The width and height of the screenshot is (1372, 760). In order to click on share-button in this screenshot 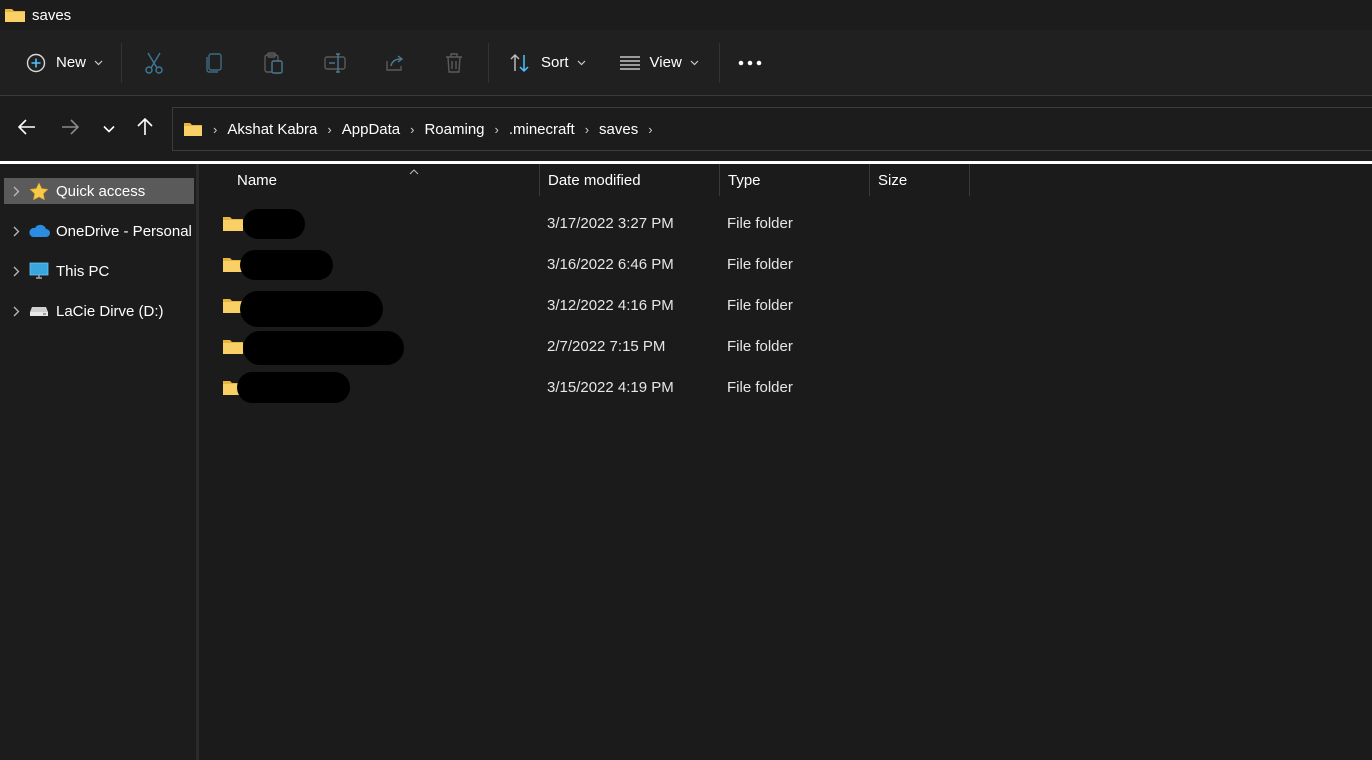, I will do `click(395, 63)`.